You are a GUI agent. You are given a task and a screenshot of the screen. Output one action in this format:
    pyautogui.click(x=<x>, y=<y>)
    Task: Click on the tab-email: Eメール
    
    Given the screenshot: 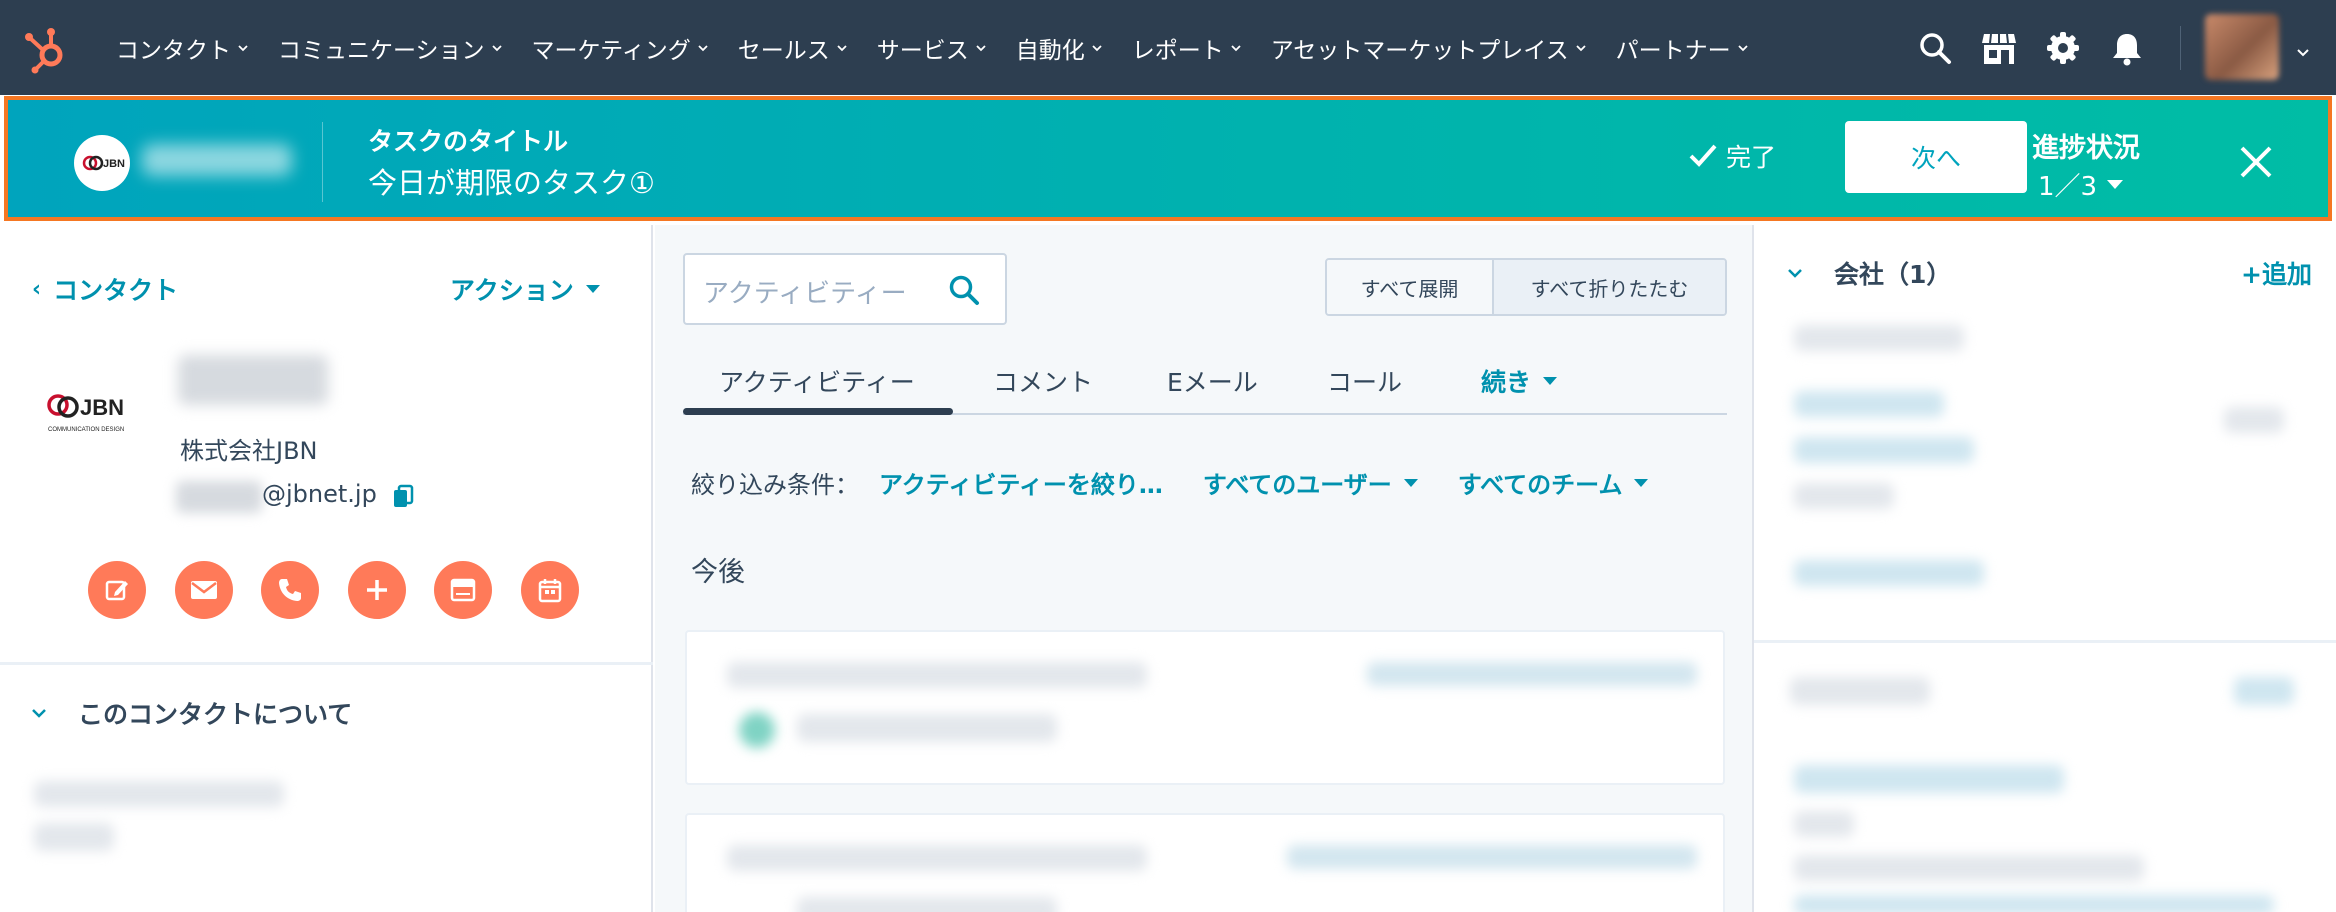 What is the action you would take?
    pyautogui.click(x=1212, y=381)
    